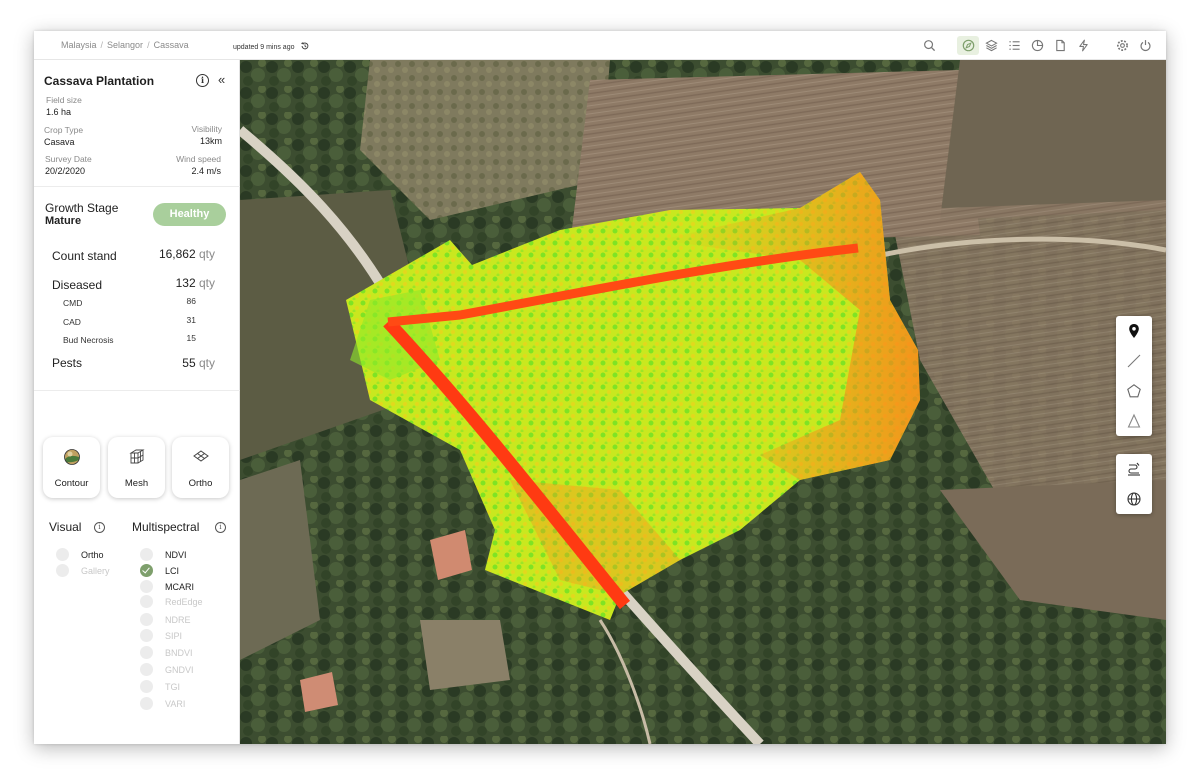 This screenshot has height=782, width=1200. Describe the element at coordinates (202, 80) in the screenshot. I see `info-icon: i` at that location.